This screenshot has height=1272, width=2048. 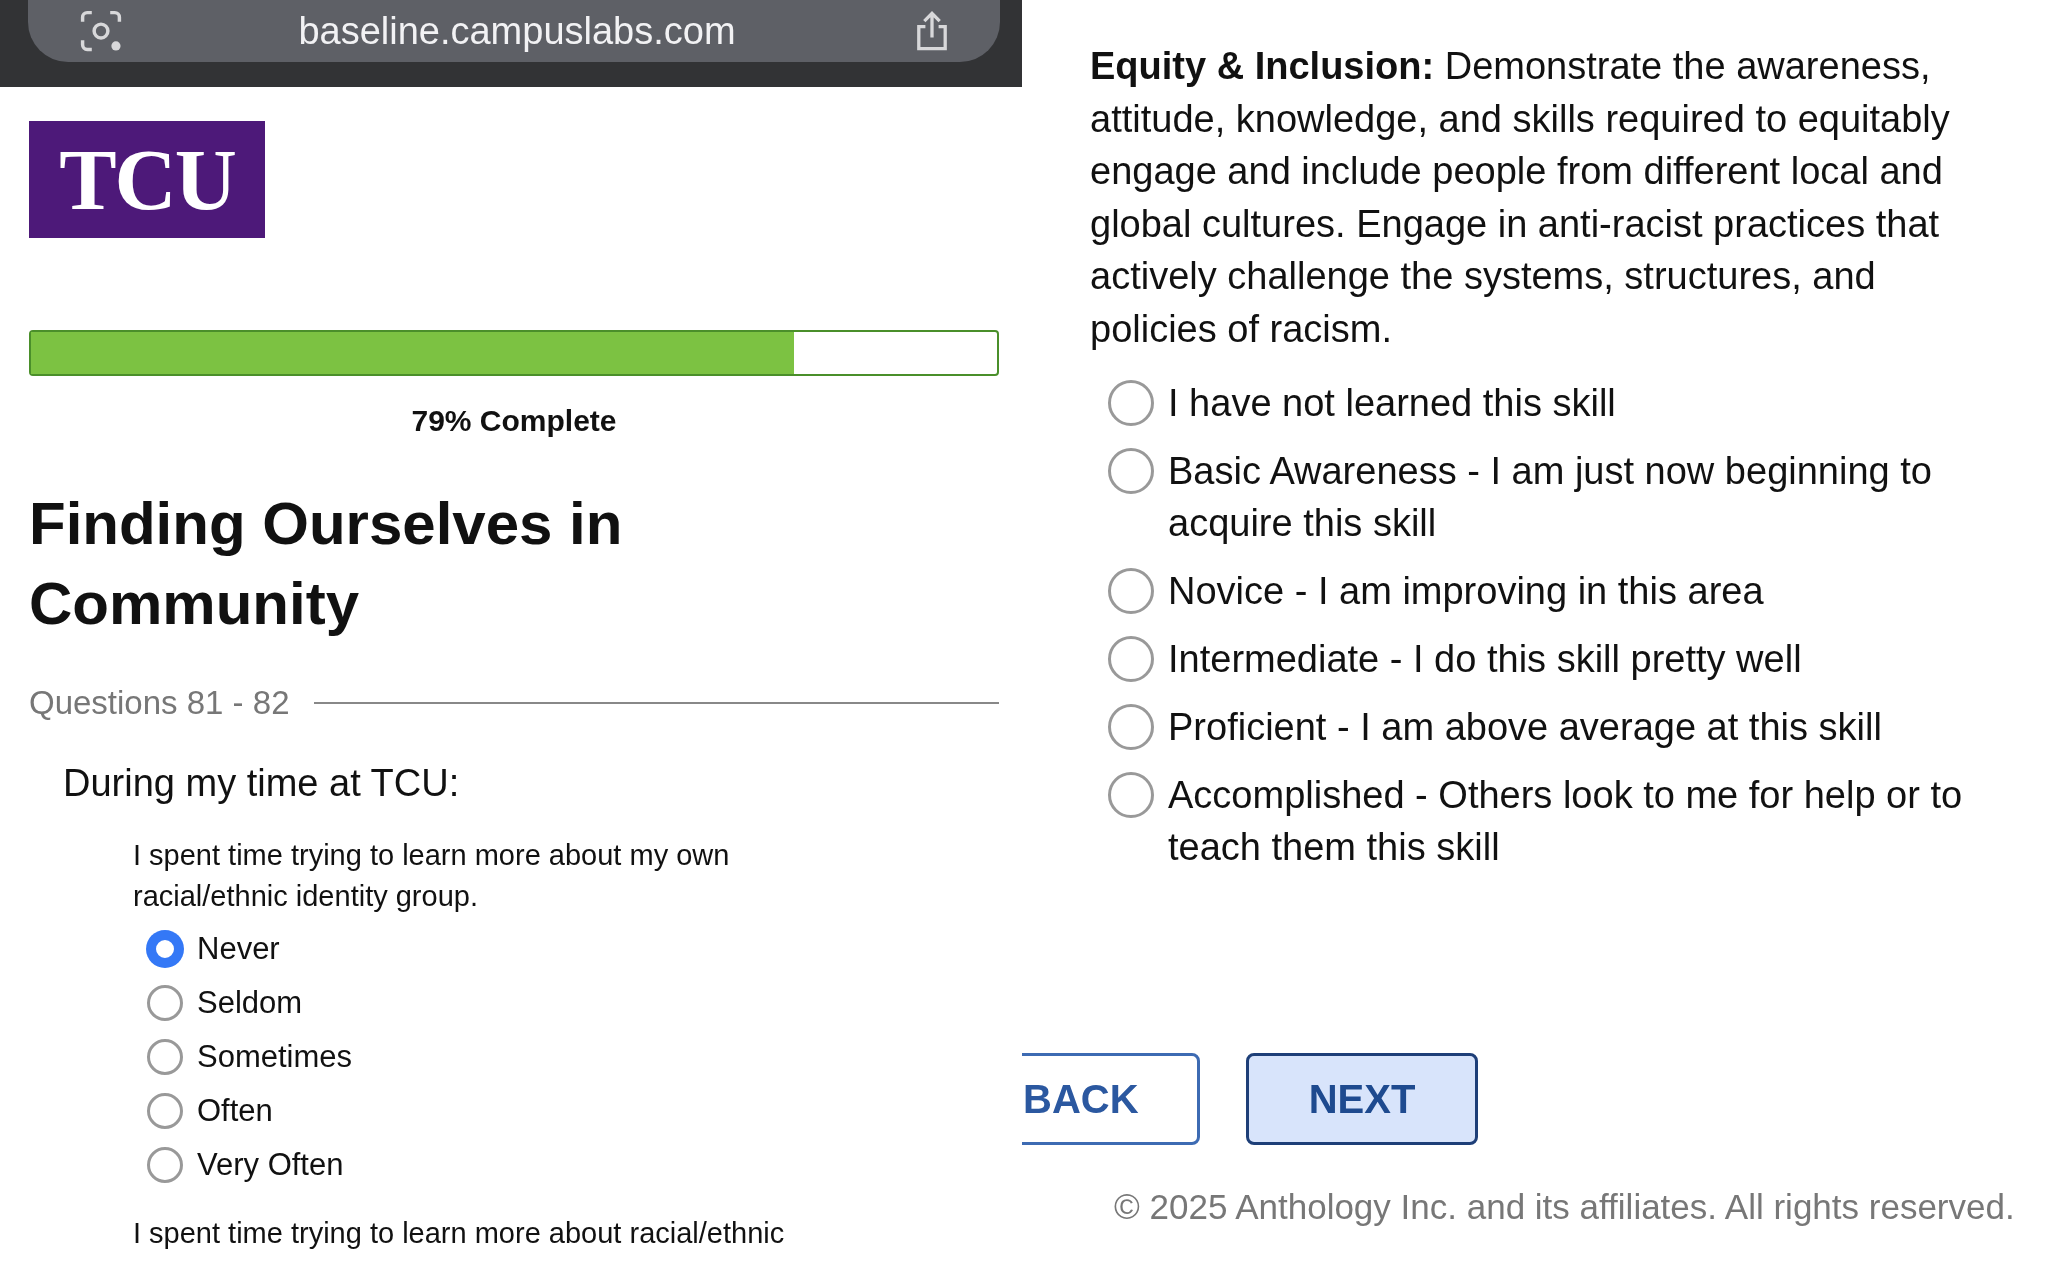 I want to click on next-button: NEXT, so click(x=1362, y=1099).